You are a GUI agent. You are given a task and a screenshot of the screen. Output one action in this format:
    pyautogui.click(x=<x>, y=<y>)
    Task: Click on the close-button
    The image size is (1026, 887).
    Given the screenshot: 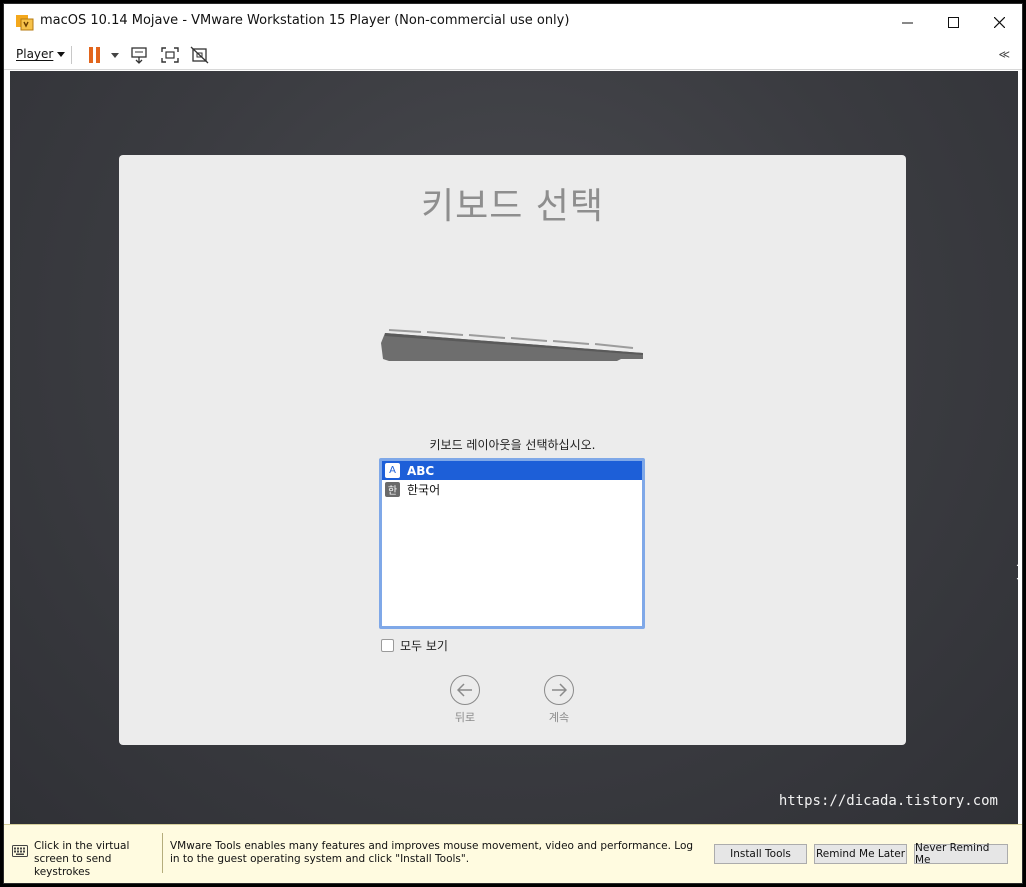 What is the action you would take?
    pyautogui.click(x=999, y=22)
    